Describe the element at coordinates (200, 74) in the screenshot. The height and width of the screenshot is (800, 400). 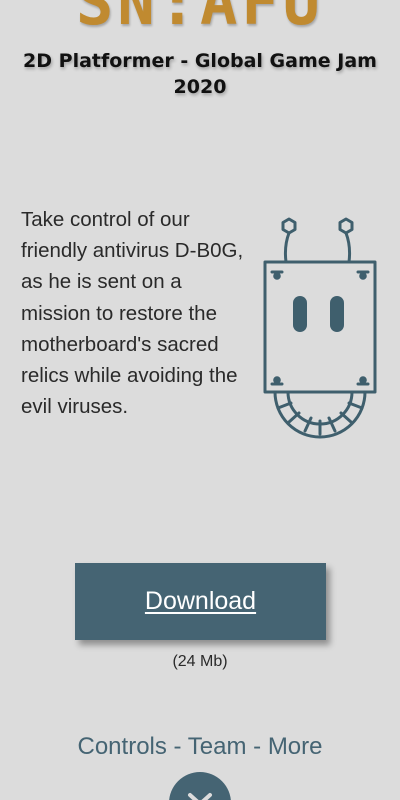
I see `page-subtitle: 2D Platformer - Global Game Jam 2020` at that location.